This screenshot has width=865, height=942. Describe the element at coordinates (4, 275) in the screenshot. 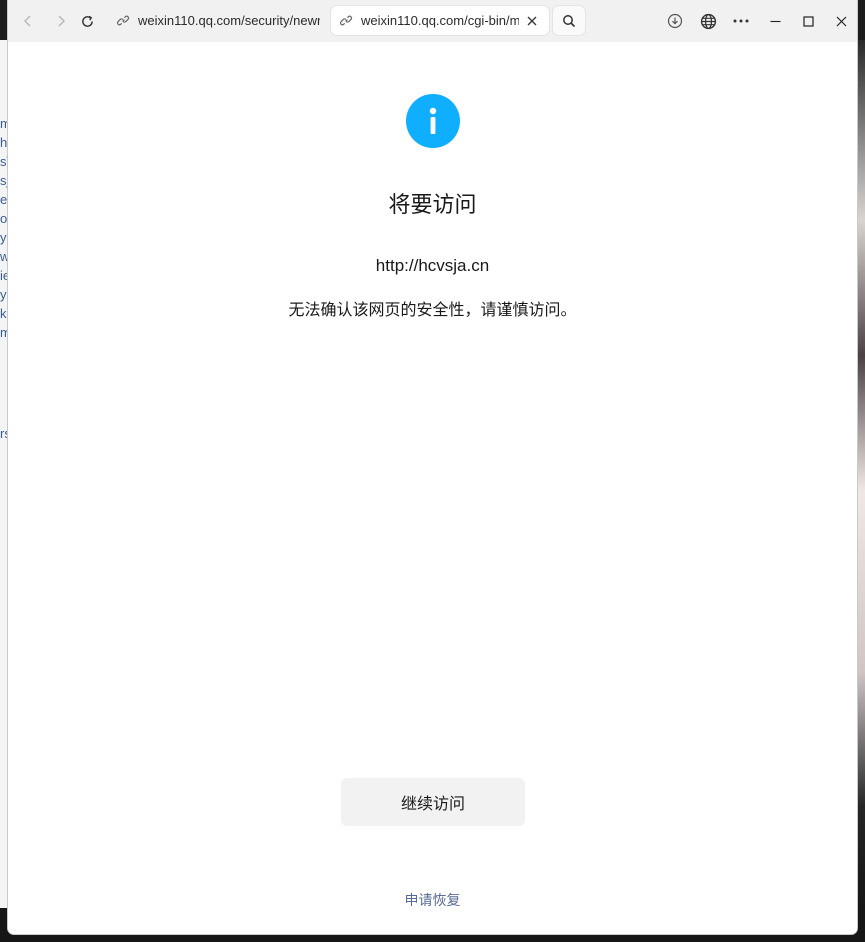

I see `bg-text: ie` at that location.